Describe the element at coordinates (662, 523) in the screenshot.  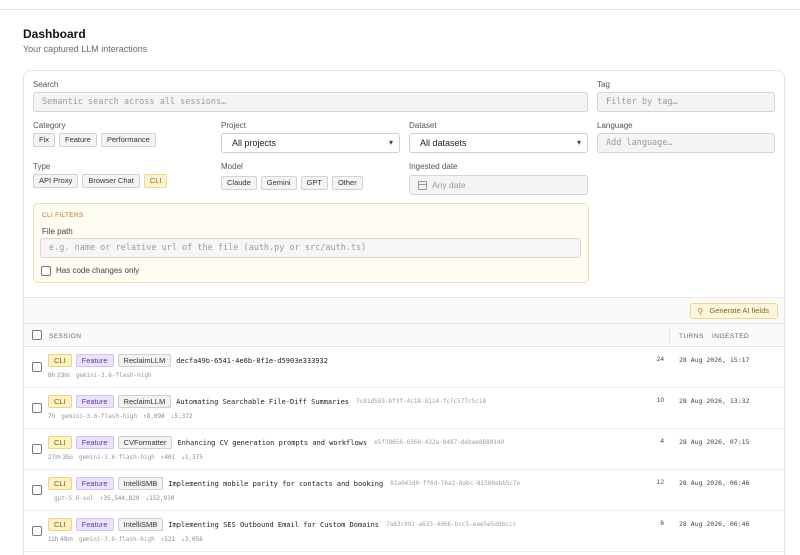
I see `turns-count: 6` at that location.